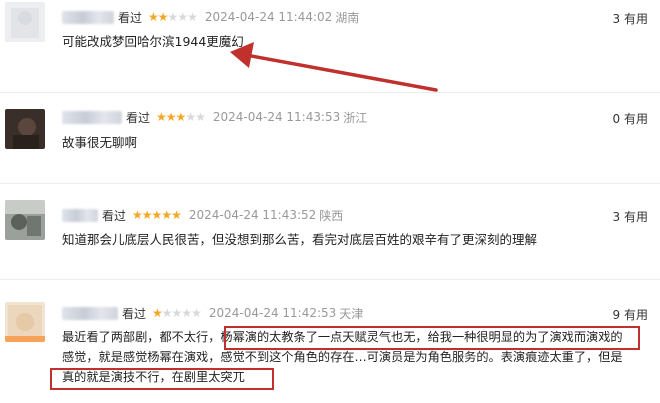 Image resolution: width=660 pixels, height=403 pixels. I want to click on comment-time: 2024-04-24 11:43:53, so click(276, 117).